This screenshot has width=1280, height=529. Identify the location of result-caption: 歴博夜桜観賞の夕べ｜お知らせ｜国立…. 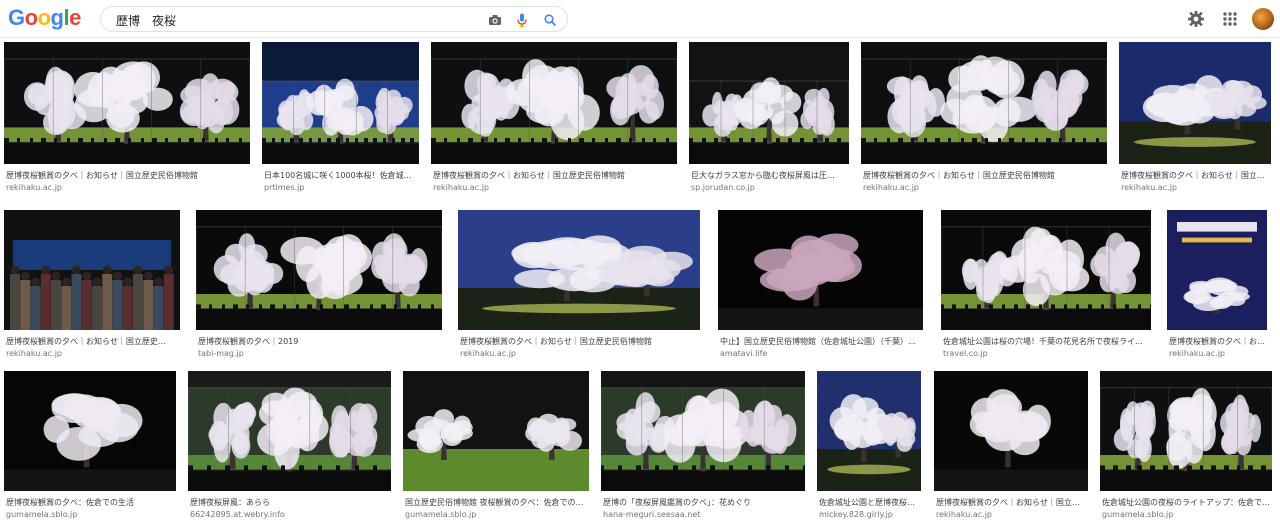
(1012, 503).